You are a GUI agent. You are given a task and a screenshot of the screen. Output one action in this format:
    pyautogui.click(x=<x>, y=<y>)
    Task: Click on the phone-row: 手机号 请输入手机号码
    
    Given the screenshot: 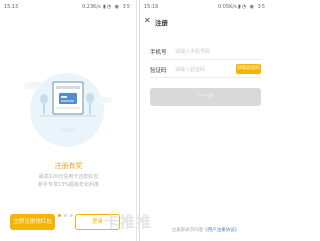 What is the action you would take?
    pyautogui.click(x=205, y=52)
    